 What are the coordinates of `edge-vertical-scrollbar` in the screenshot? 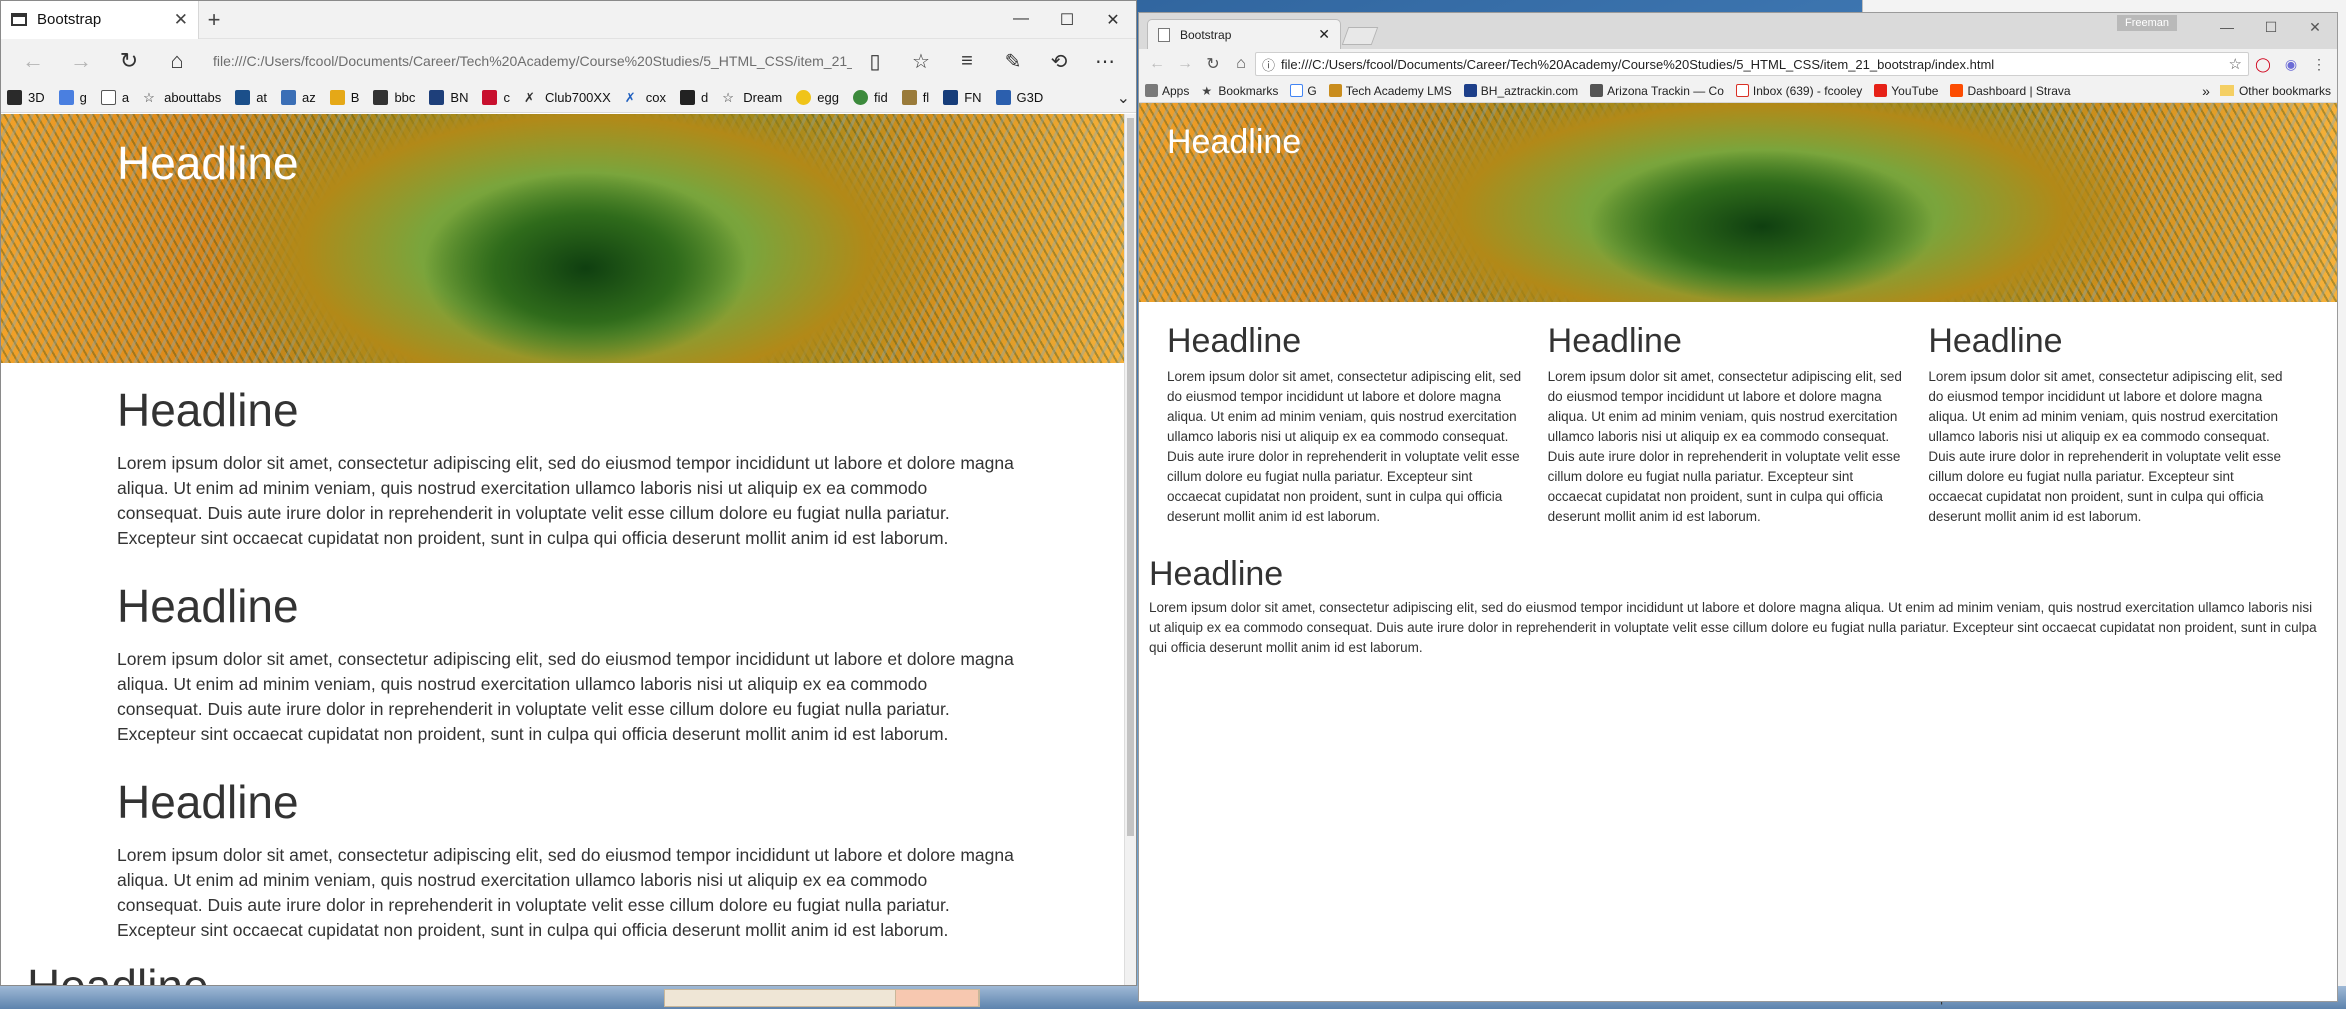 It's located at (1130, 549).